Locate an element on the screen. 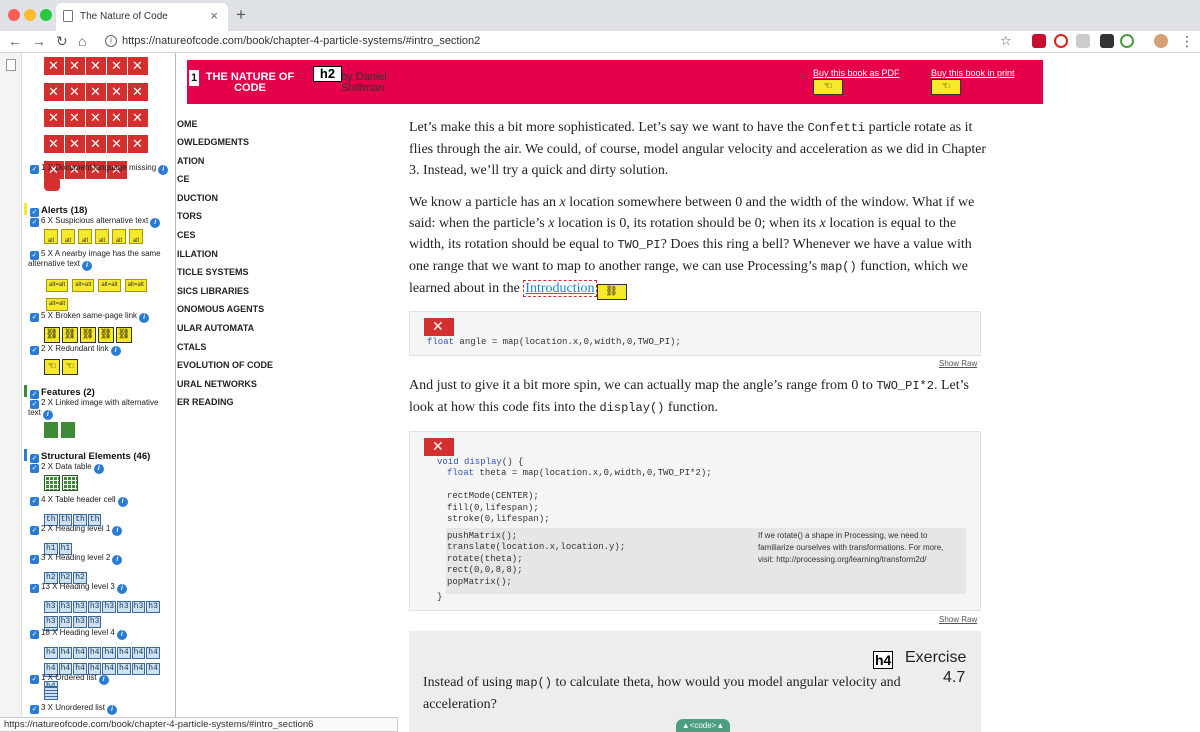  error-bubble-icon is located at coordinates (52, 184).